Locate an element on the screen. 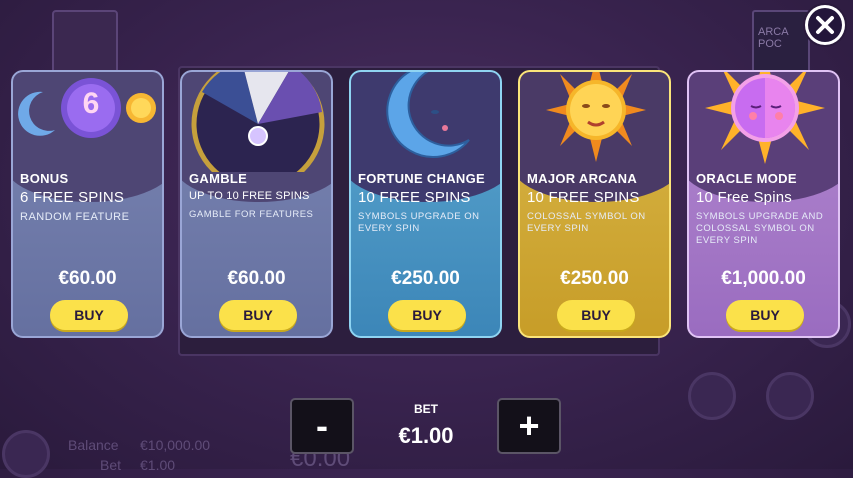  bonus-title: BONUS is located at coordinates (44, 178).